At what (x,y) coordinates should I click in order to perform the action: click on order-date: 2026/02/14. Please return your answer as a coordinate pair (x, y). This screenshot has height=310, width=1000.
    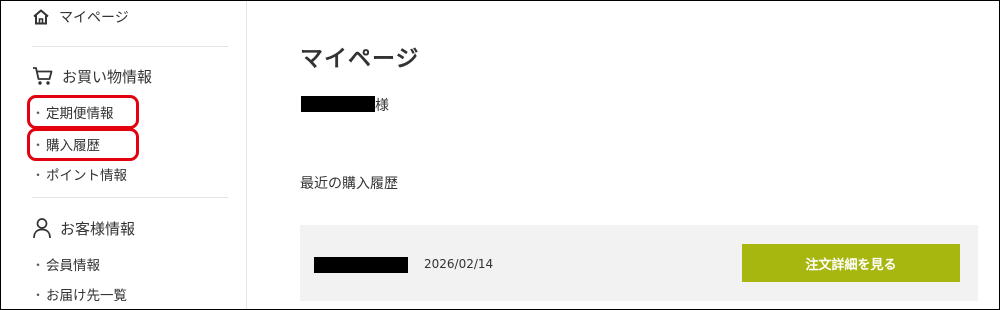
    Looking at the image, I should click on (459, 264).